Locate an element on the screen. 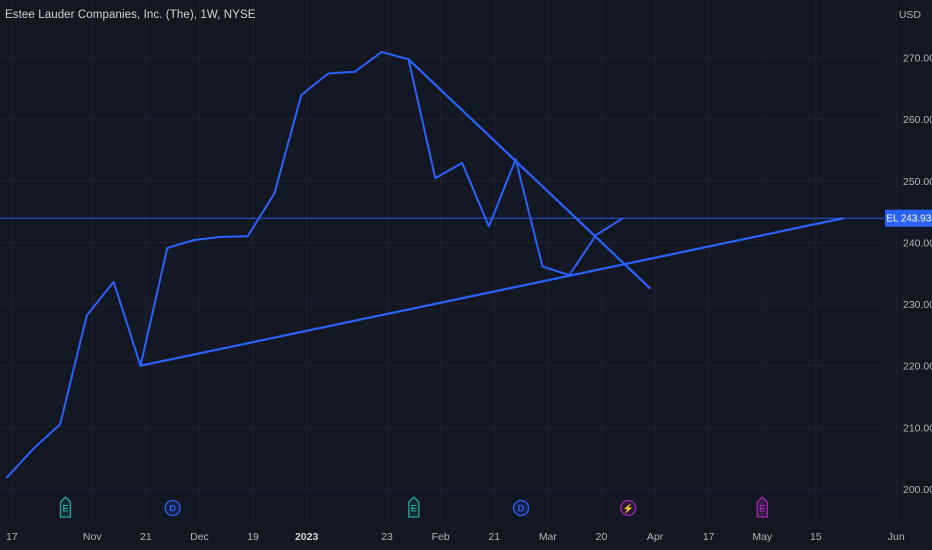 This screenshot has width=932, height=550. x-tick-label: Dec is located at coordinates (199, 537).